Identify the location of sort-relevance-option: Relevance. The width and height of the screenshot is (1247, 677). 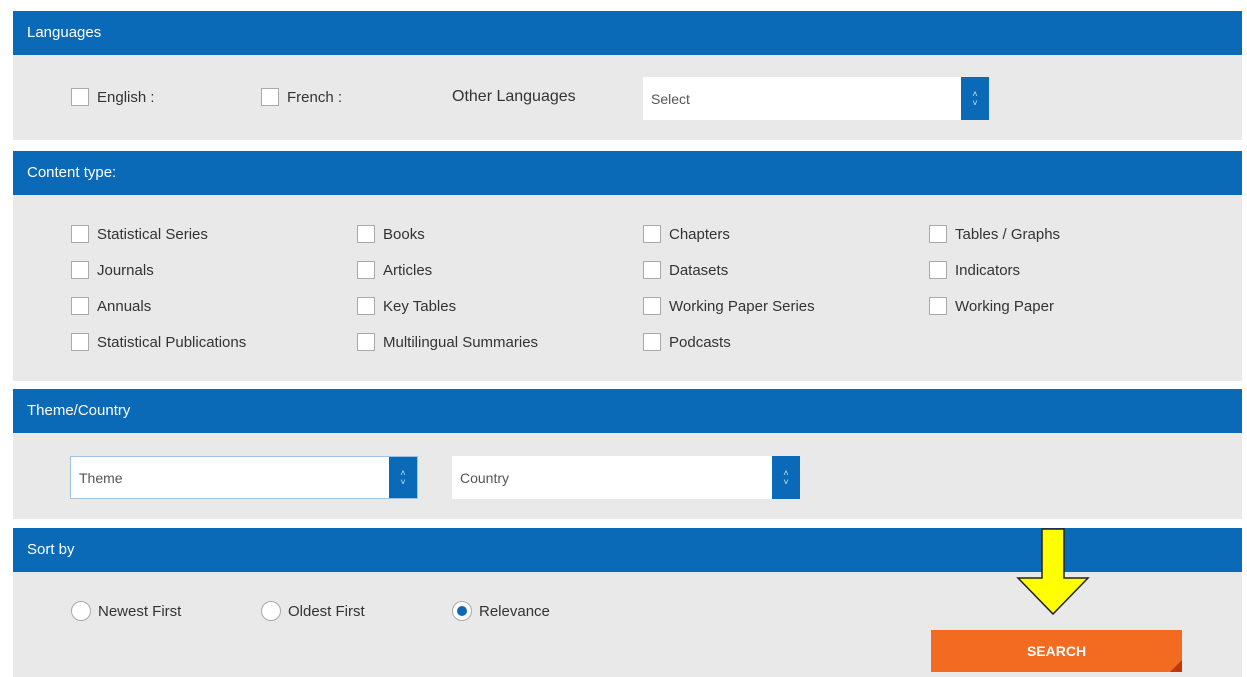
(501, 611).